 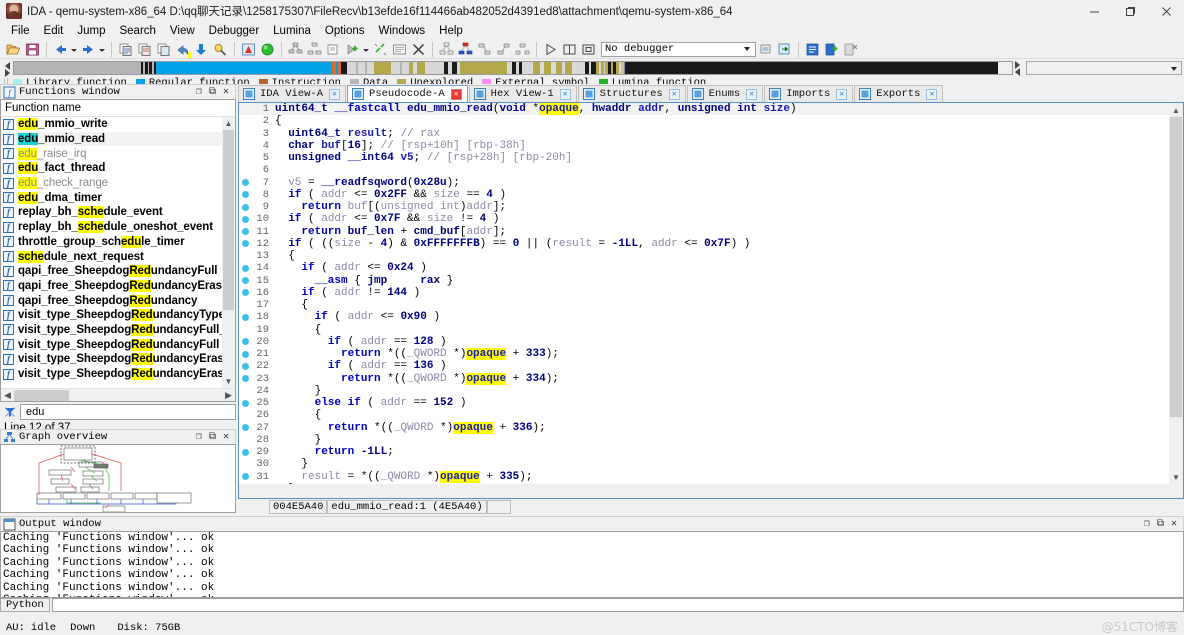 What do you see at coordinates (704, 256) in the screenshot?
I see `code-line: 13 {` at bounding box center [704, 256].